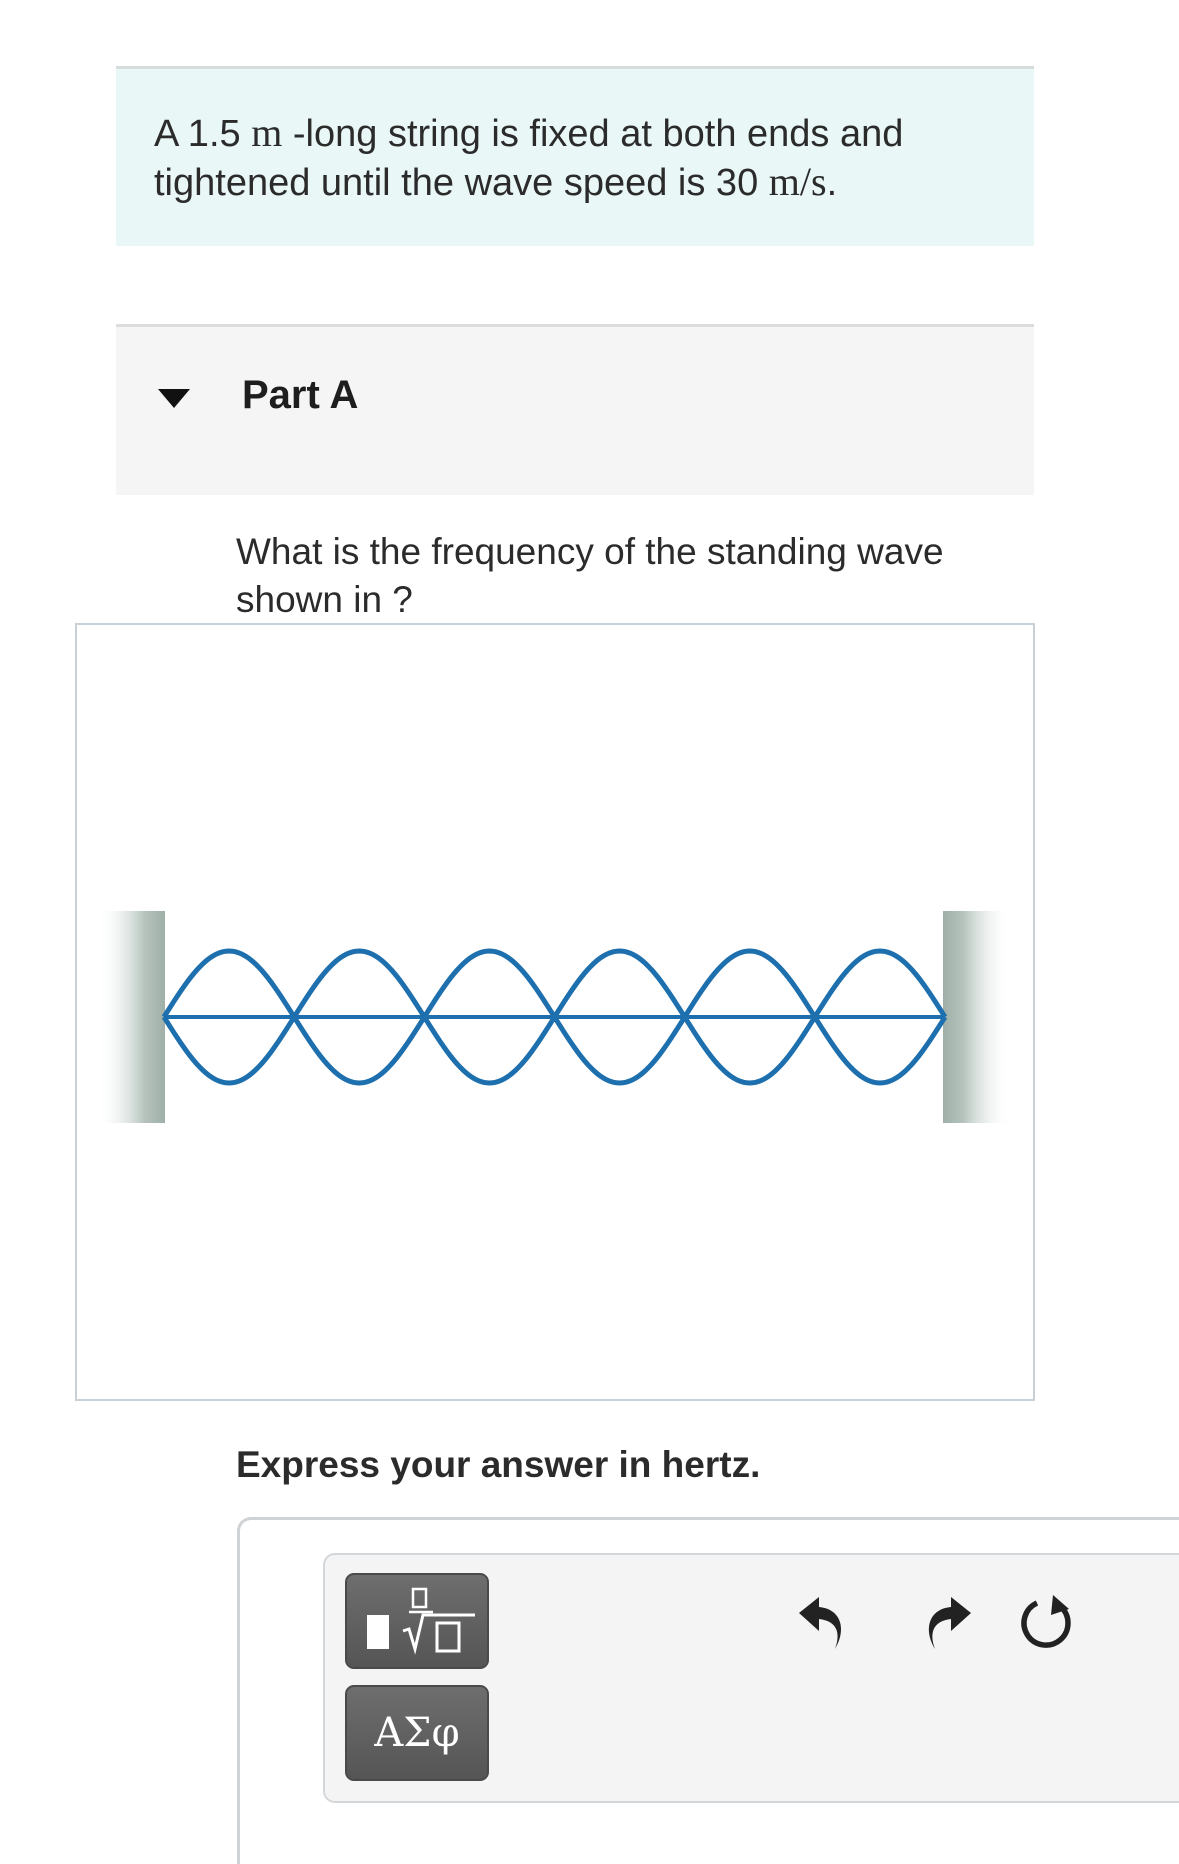  What do you see at coordinates (554, 985) in the screenshot?
I see `wave-envelope-upper` at bounding box center [554, 985].